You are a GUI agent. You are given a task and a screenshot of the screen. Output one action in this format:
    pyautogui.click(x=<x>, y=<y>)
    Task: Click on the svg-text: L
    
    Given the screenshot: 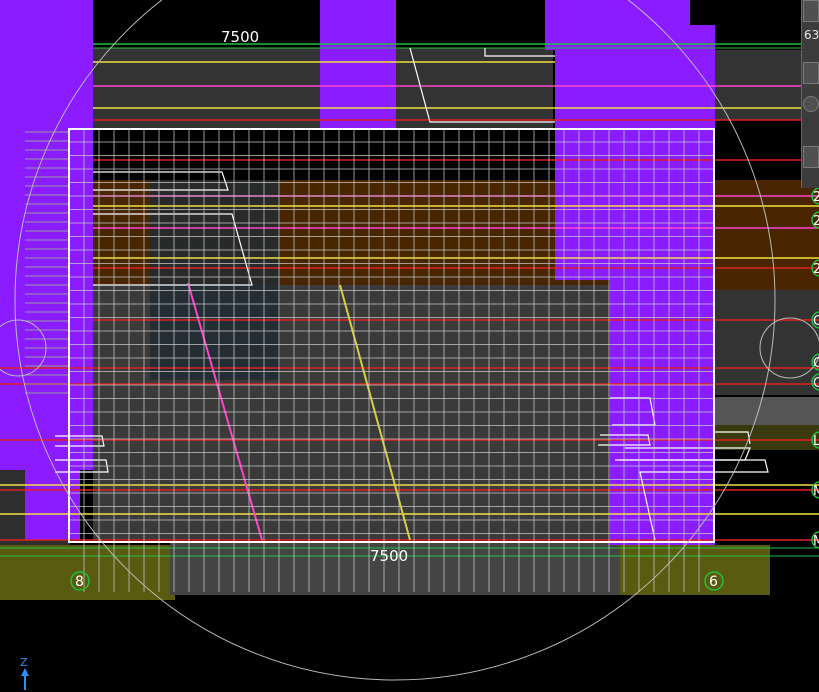 What is the action you would take?
    pyautogui.click(x=816, y=441)
    